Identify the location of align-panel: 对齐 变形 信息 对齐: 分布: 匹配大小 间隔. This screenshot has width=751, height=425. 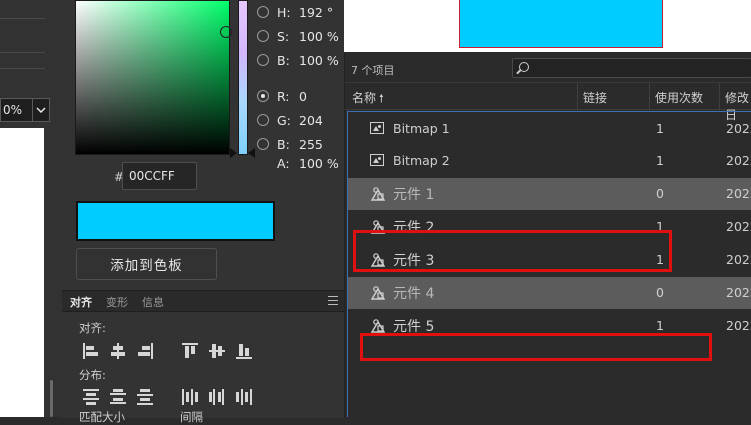
(203, 357).